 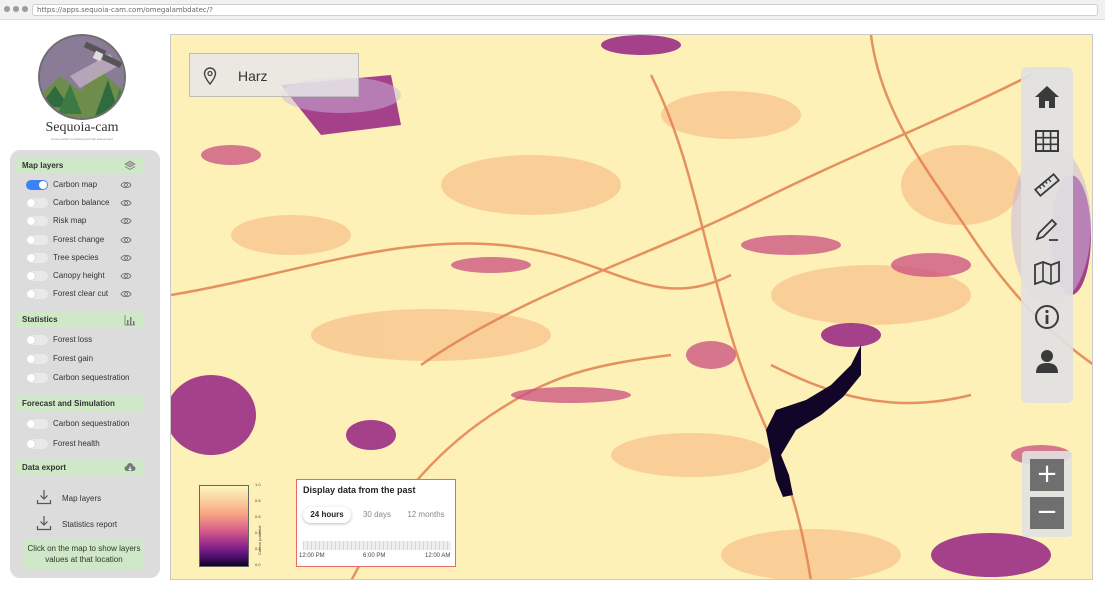 I want to click on user-icon, so click(x=1047, y=361).